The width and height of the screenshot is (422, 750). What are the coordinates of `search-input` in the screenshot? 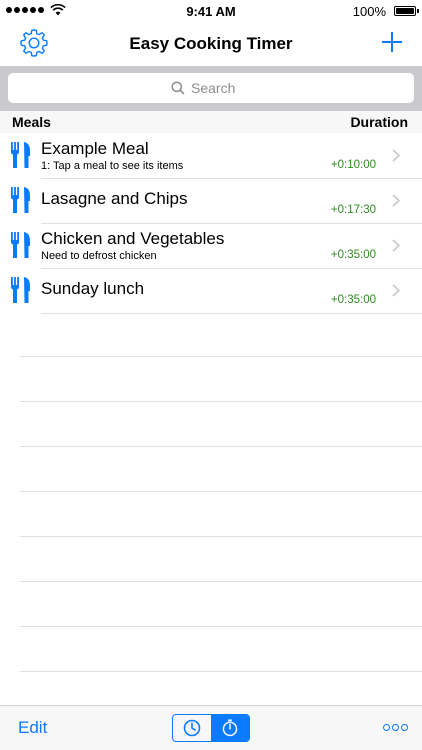 It's located at (221, 88).